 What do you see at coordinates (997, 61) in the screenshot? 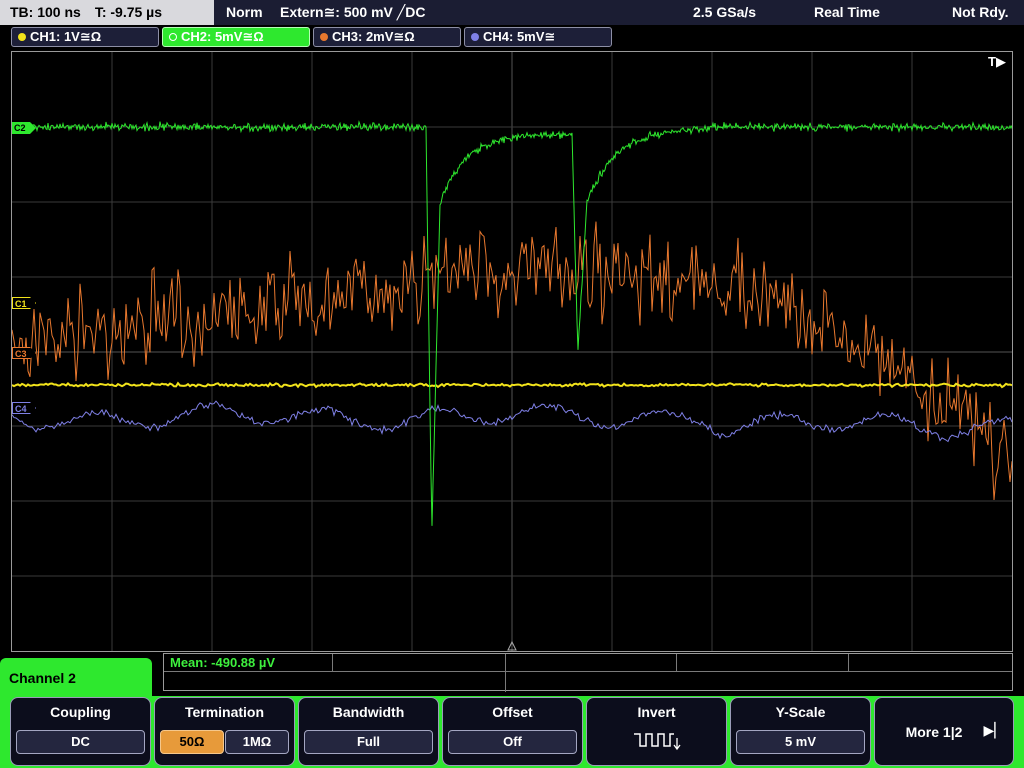
I see `trigger-position-indicator: T▶` at bounding box center [997, 61].